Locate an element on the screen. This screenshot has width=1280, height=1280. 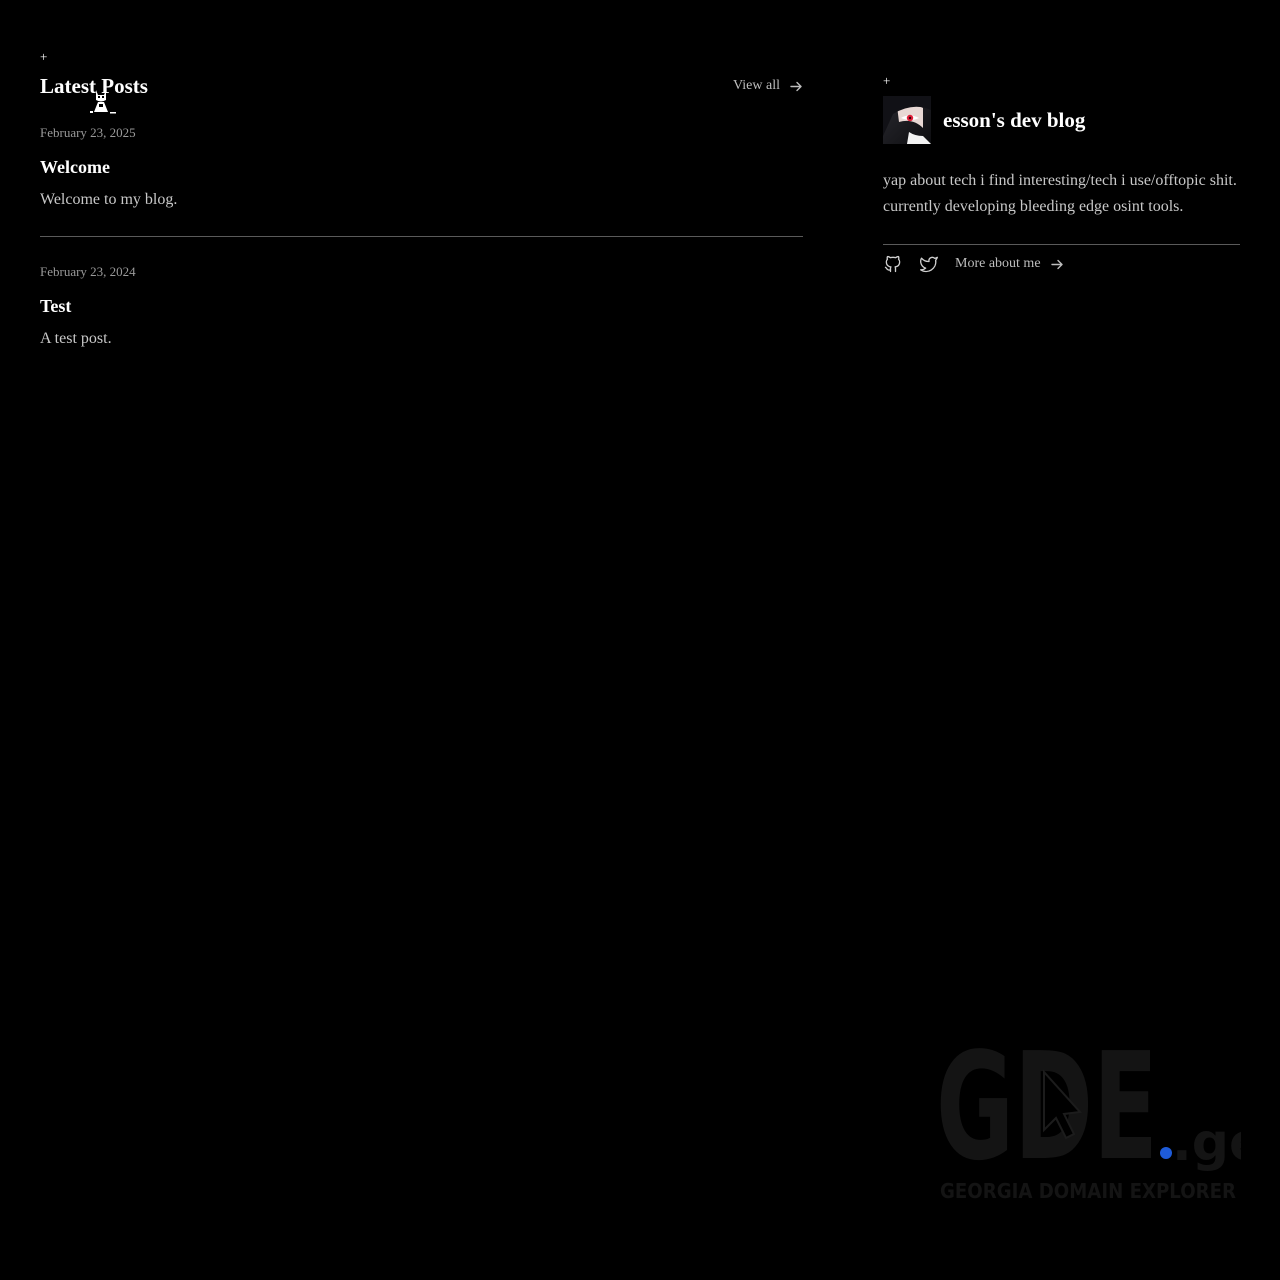
blog-title: esson's dev blog is located at coordinates (1014, 119).